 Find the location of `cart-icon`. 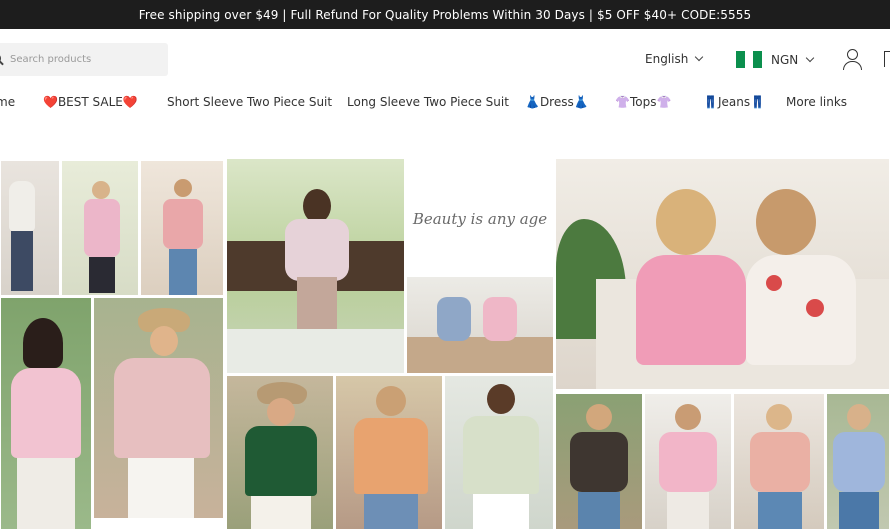

cart-icon is located at coordinates (887, 59).